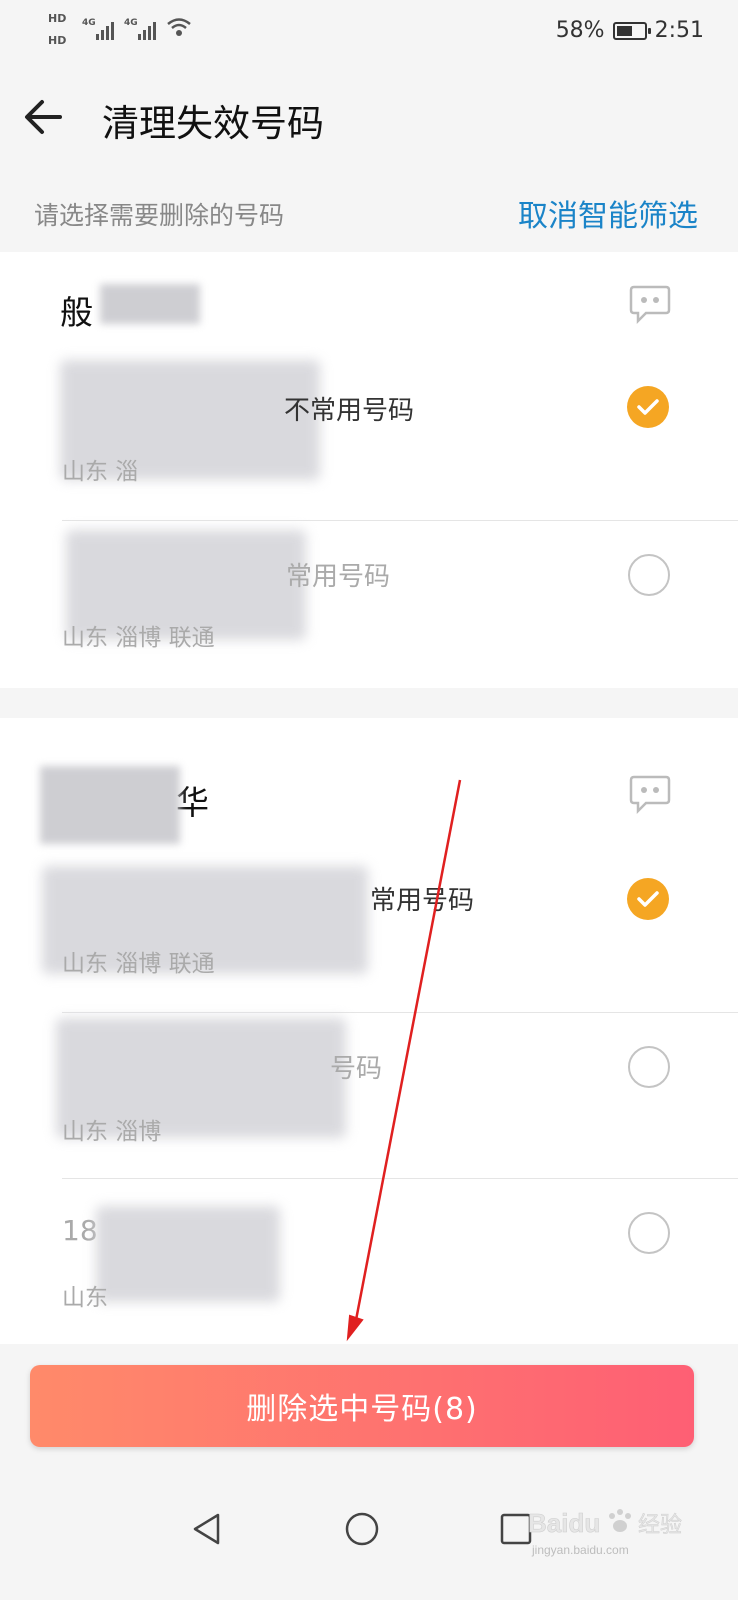  Describe the element at coordinates (76, 312) in the screenshot. I see `contact-name: 般` at that location.